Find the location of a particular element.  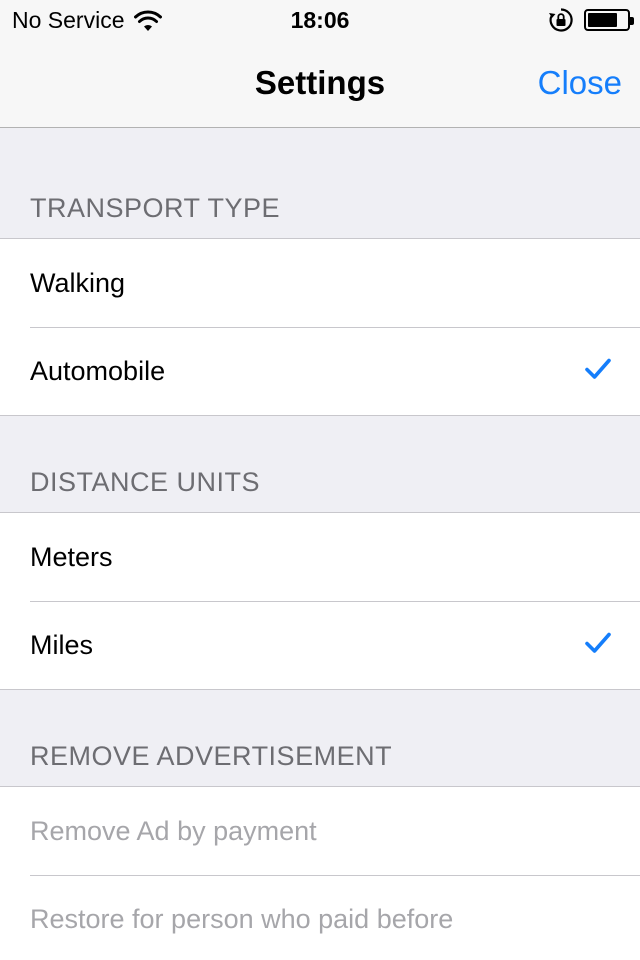

navigation-bar: Settings Close is located at coordinates (320, 84).